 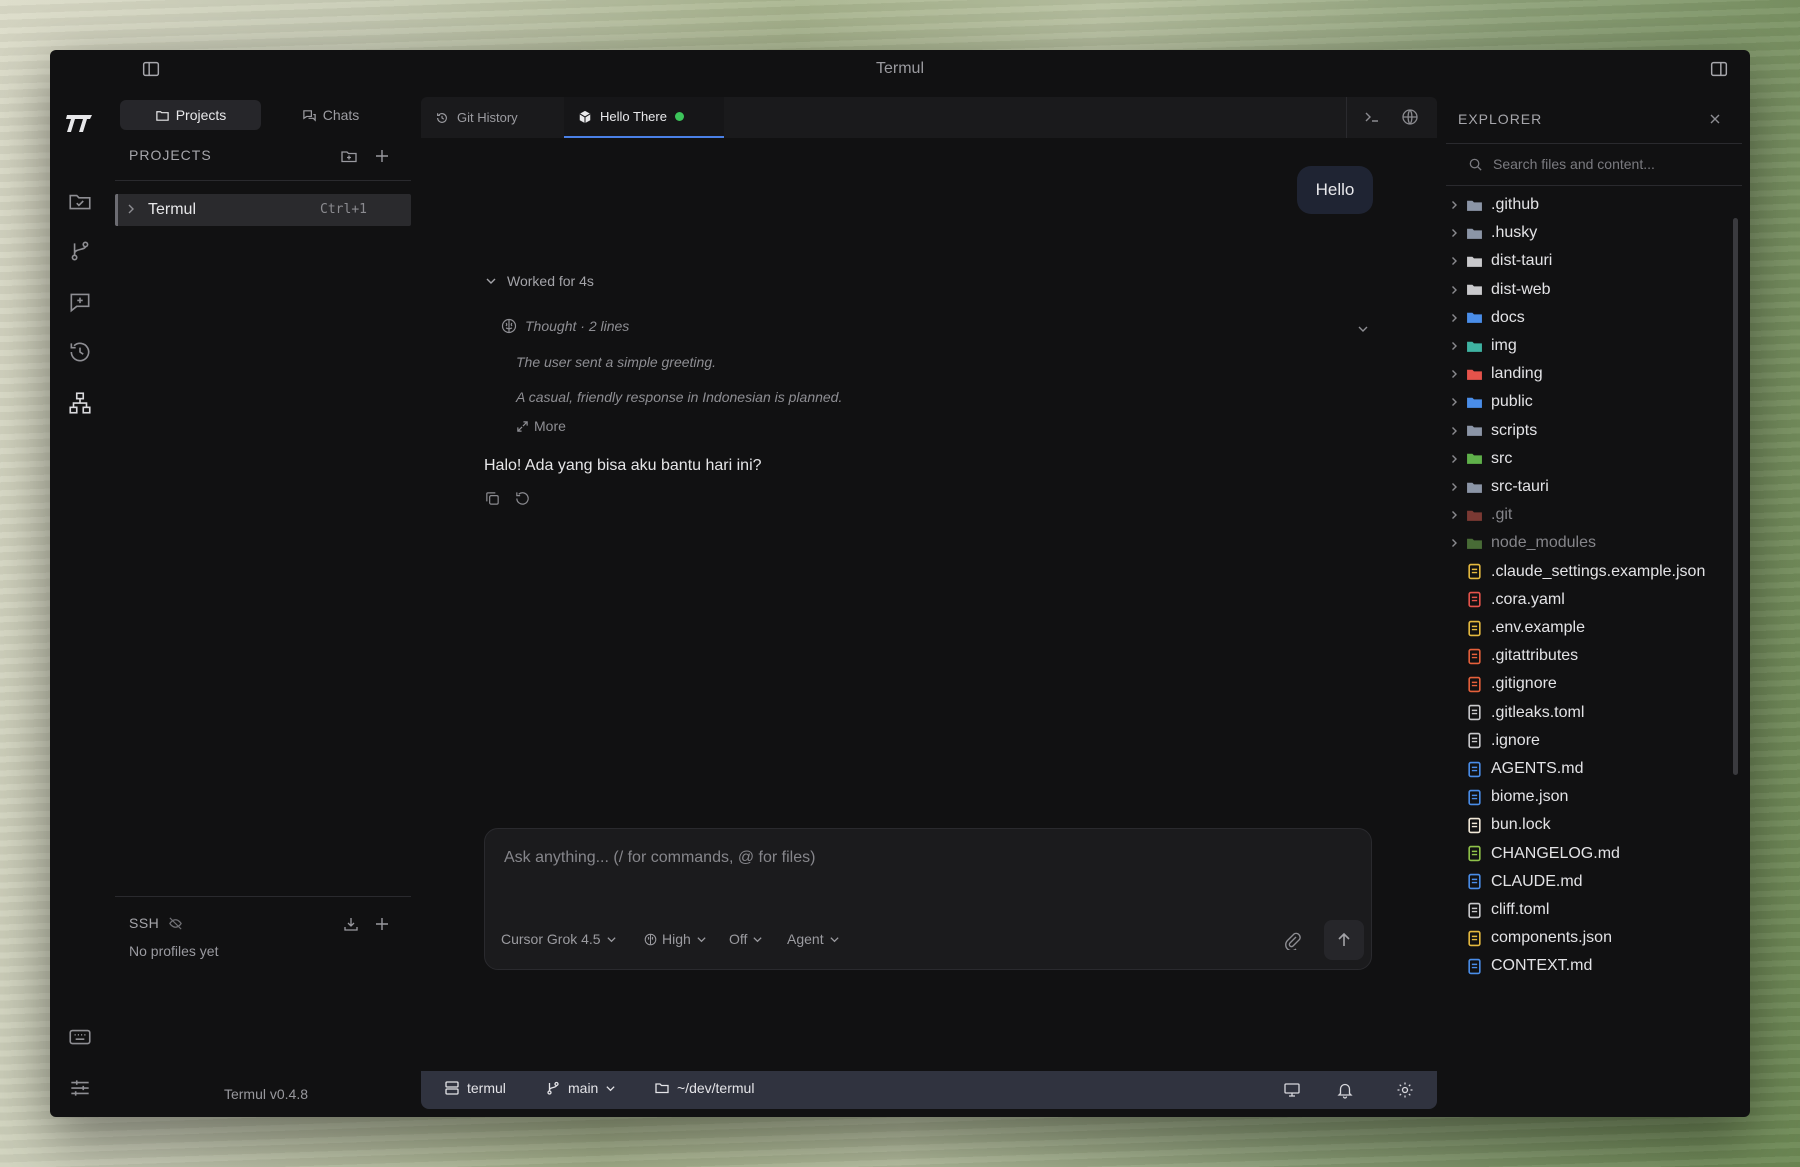 What do you see at coordinates (80, 201) in the screenshot?
I see `projects-folder-icon` at bounding box center [80, 201].